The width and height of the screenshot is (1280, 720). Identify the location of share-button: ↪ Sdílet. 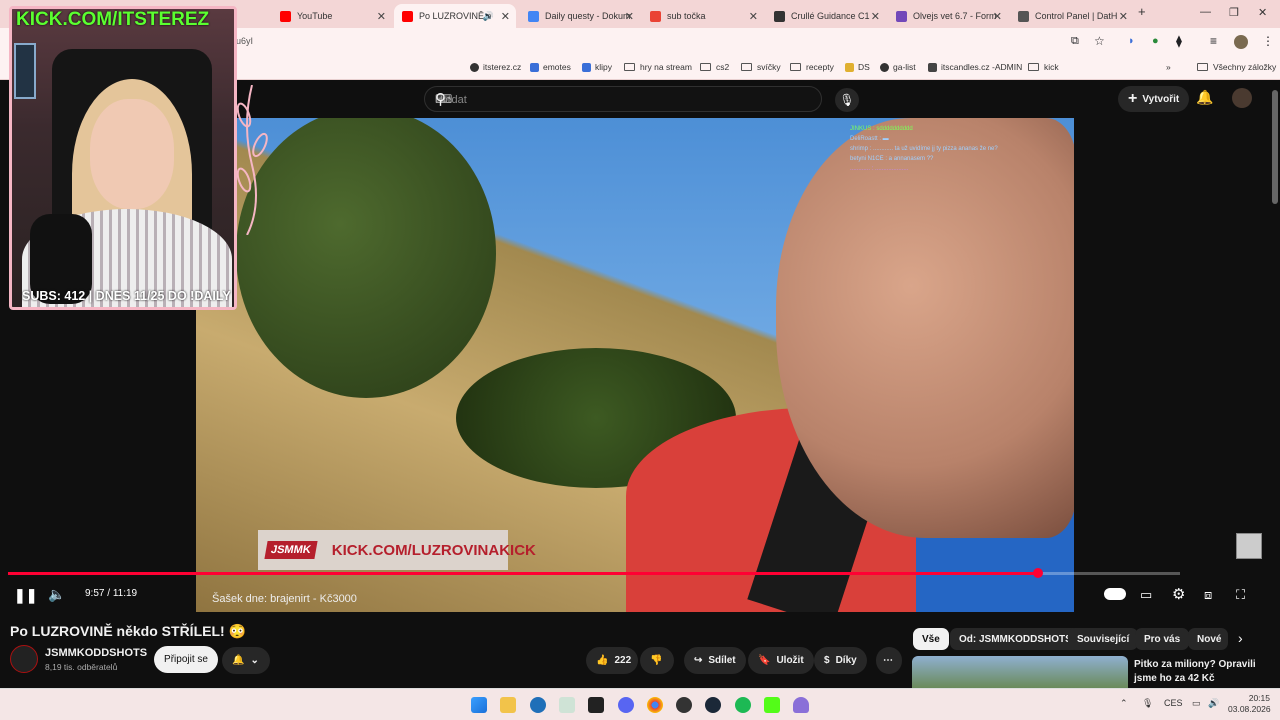
(715, 660).